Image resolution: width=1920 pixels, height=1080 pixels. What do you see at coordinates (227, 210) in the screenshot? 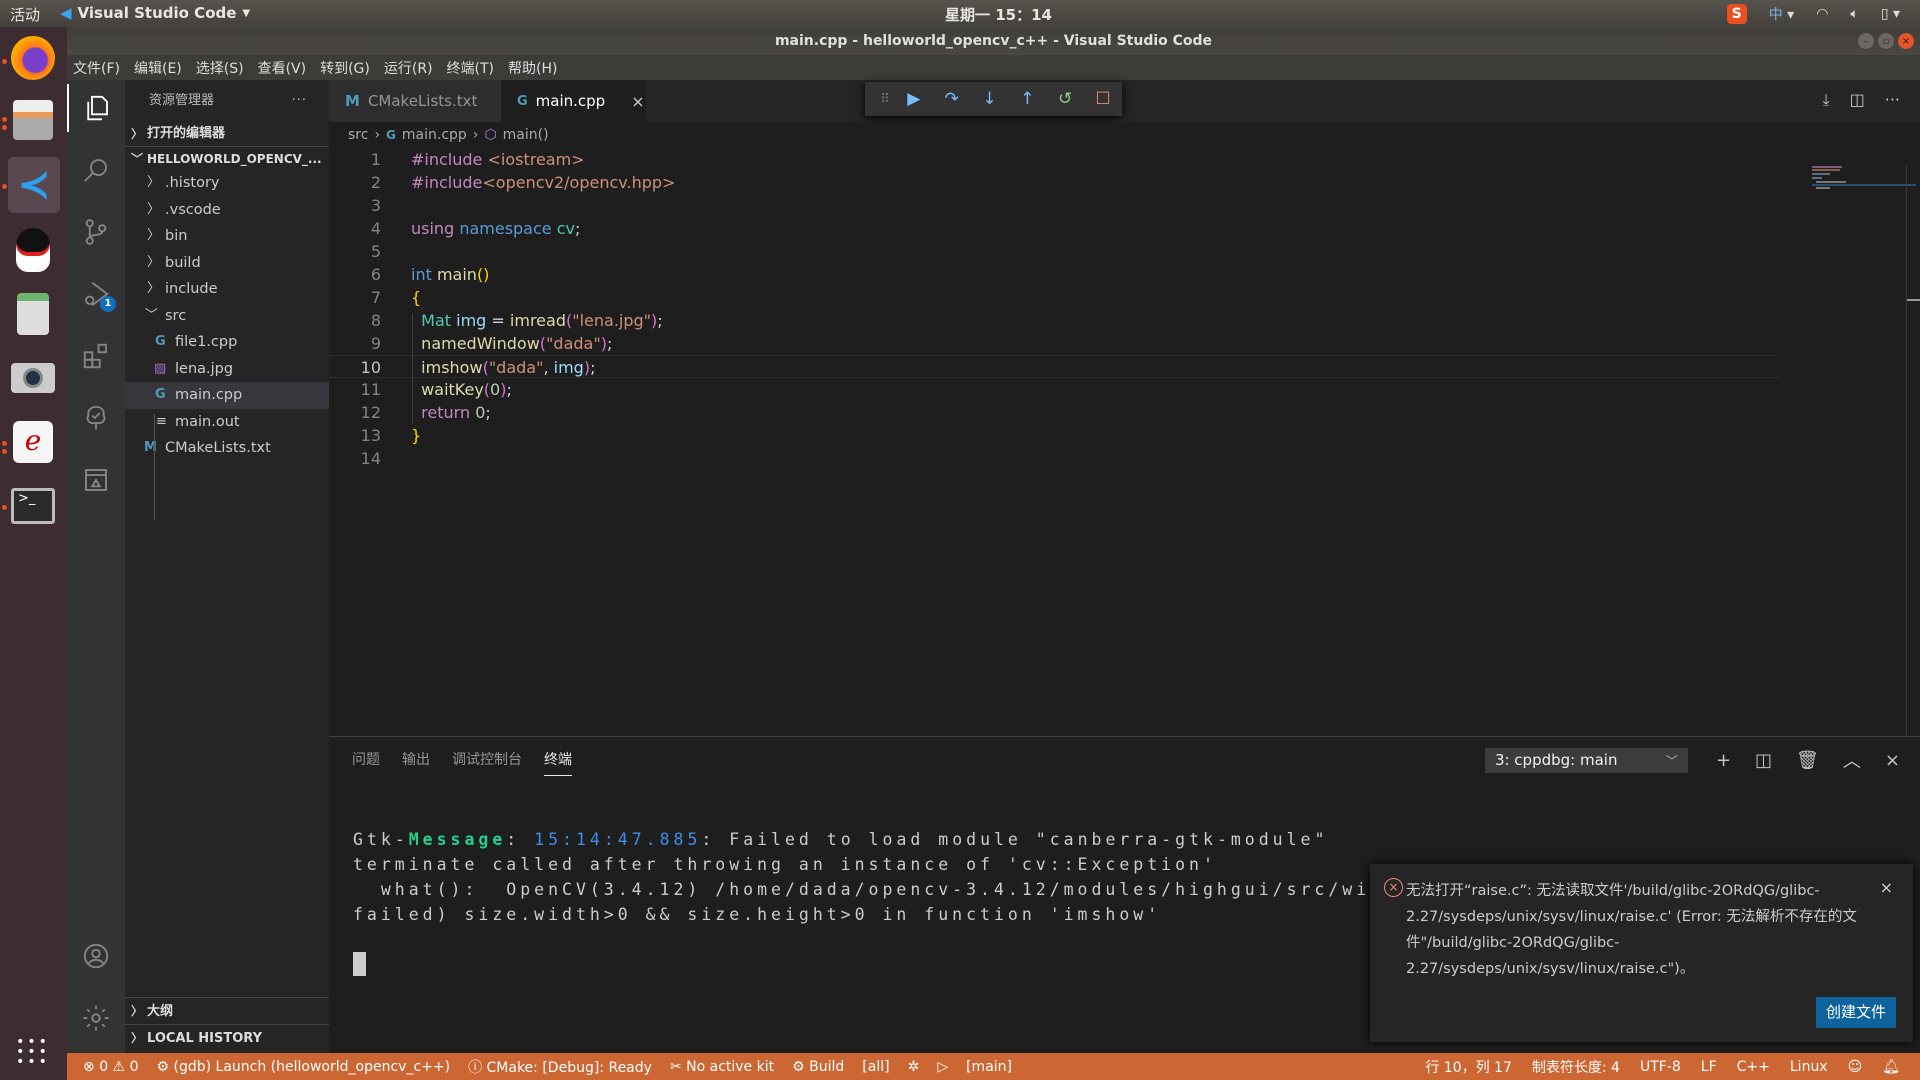
I see `tree-item-vscode: 〉 .vscode` at bounding box center [227, 210].